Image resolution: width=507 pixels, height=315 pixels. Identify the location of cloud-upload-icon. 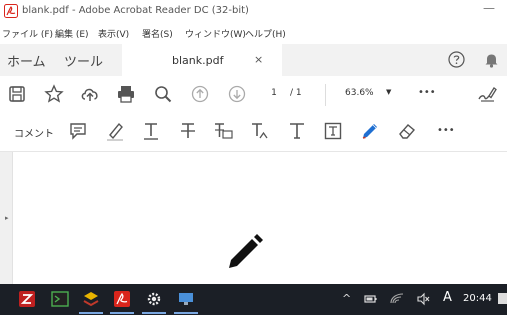
(90, 94).